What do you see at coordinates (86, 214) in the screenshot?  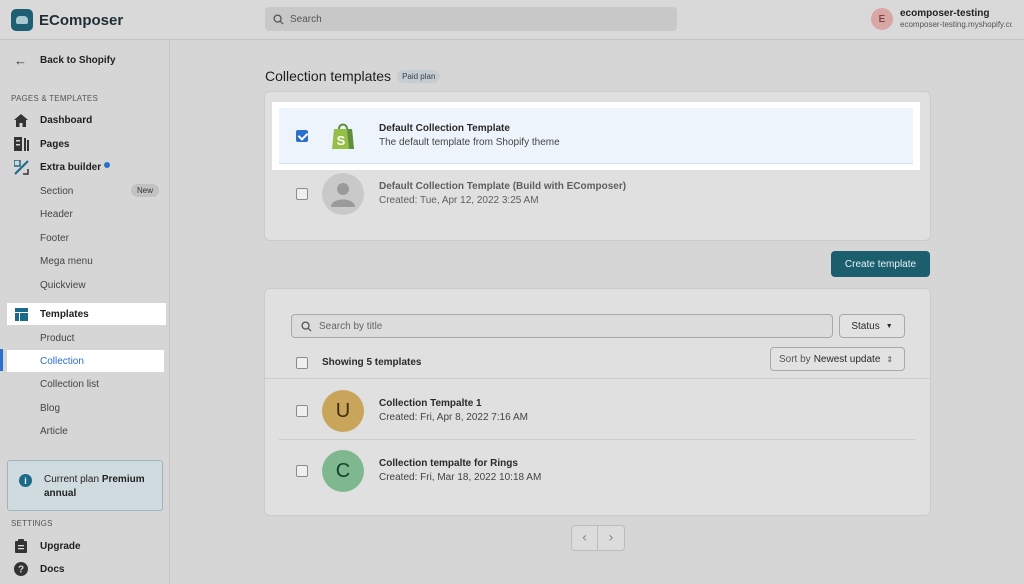 I see `sidebar-item-header: Header` at bounding box center [86, 214].